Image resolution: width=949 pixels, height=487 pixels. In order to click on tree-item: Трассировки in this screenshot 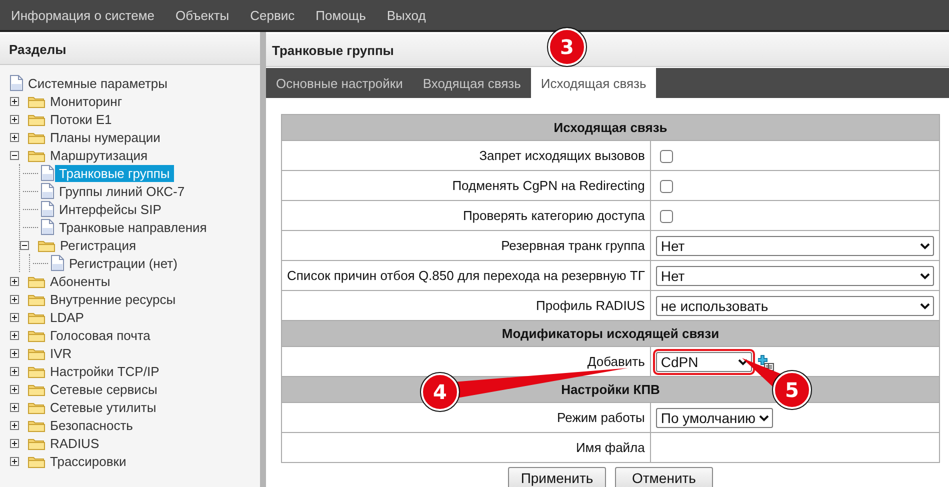, I will do `click(88, 461)`.